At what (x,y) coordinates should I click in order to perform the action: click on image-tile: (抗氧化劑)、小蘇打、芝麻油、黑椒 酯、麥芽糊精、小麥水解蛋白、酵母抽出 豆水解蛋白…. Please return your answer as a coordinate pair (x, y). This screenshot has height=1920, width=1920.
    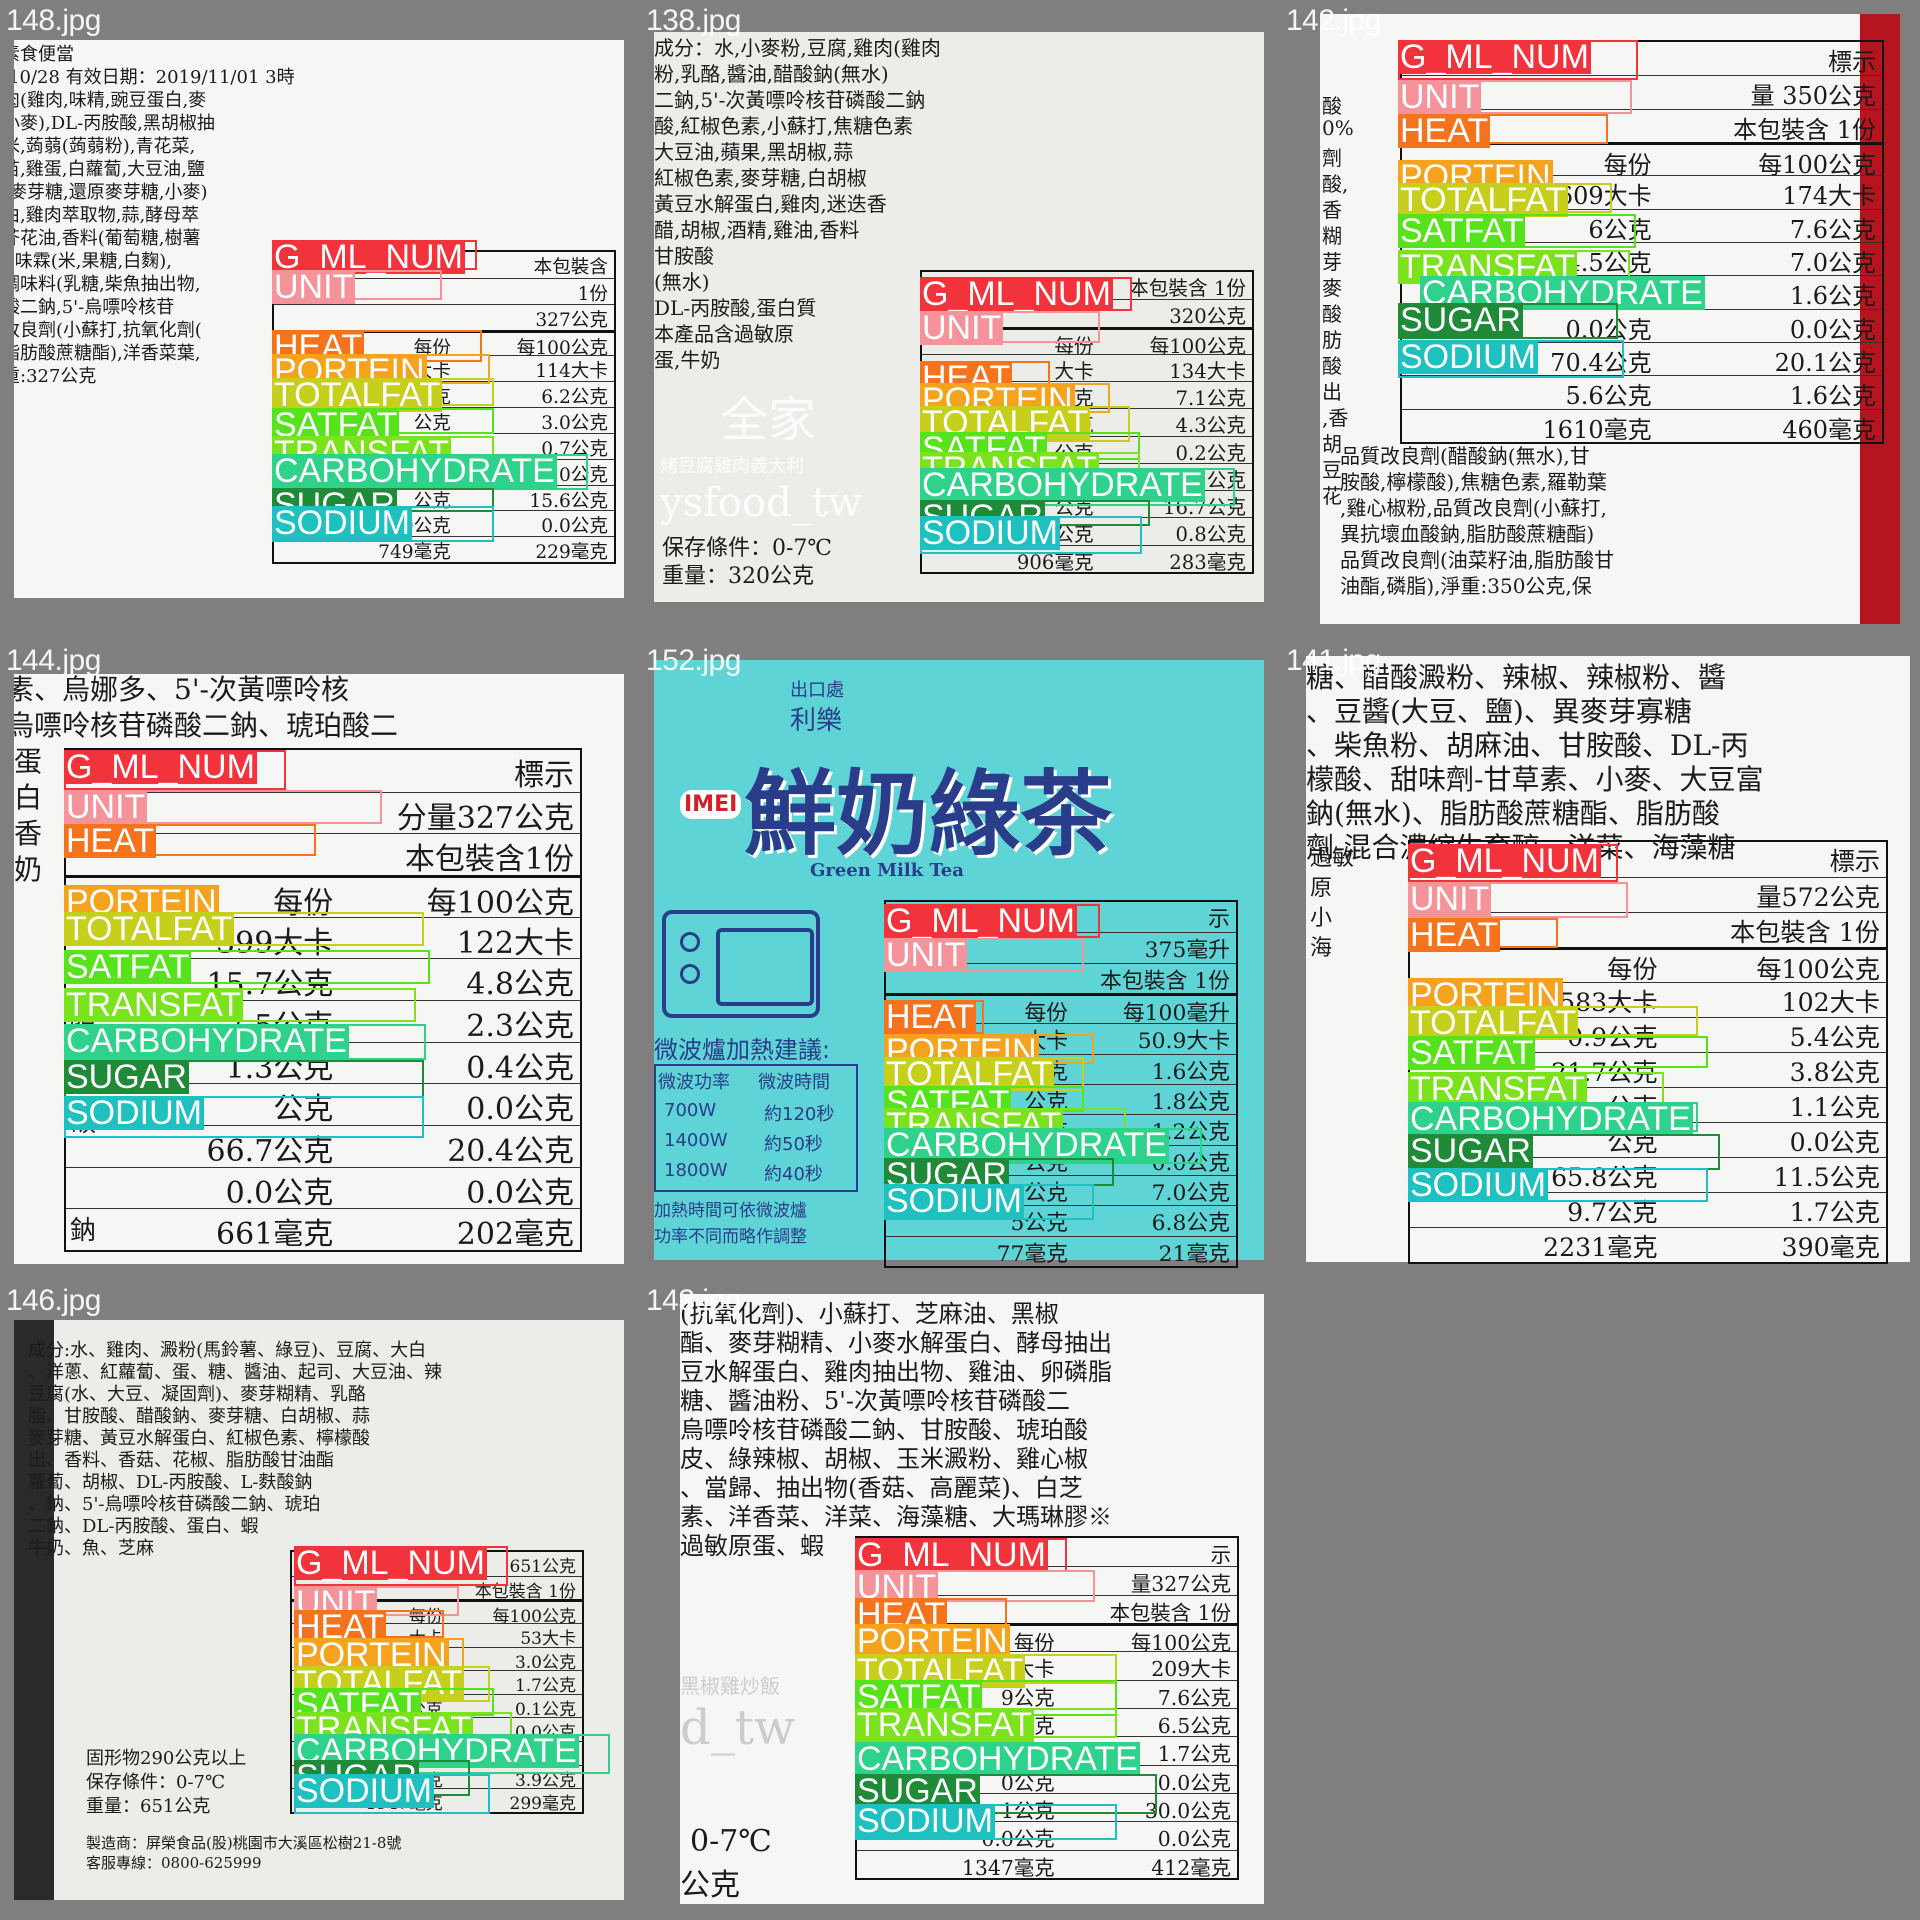
    Looking at the image, I should click on (958, 1598).